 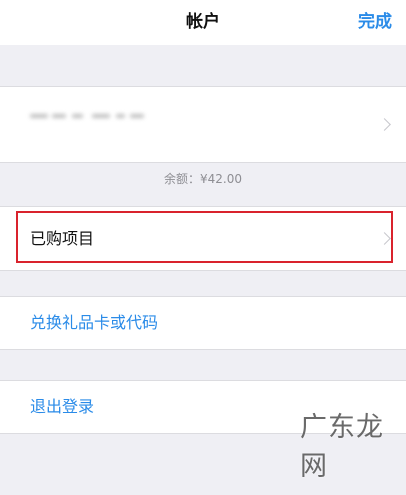 What do you see at coordinates (203, 179) in the screenshot?
I see `balance-label: 余额：¥42.00` at bounding box center [203, 179].